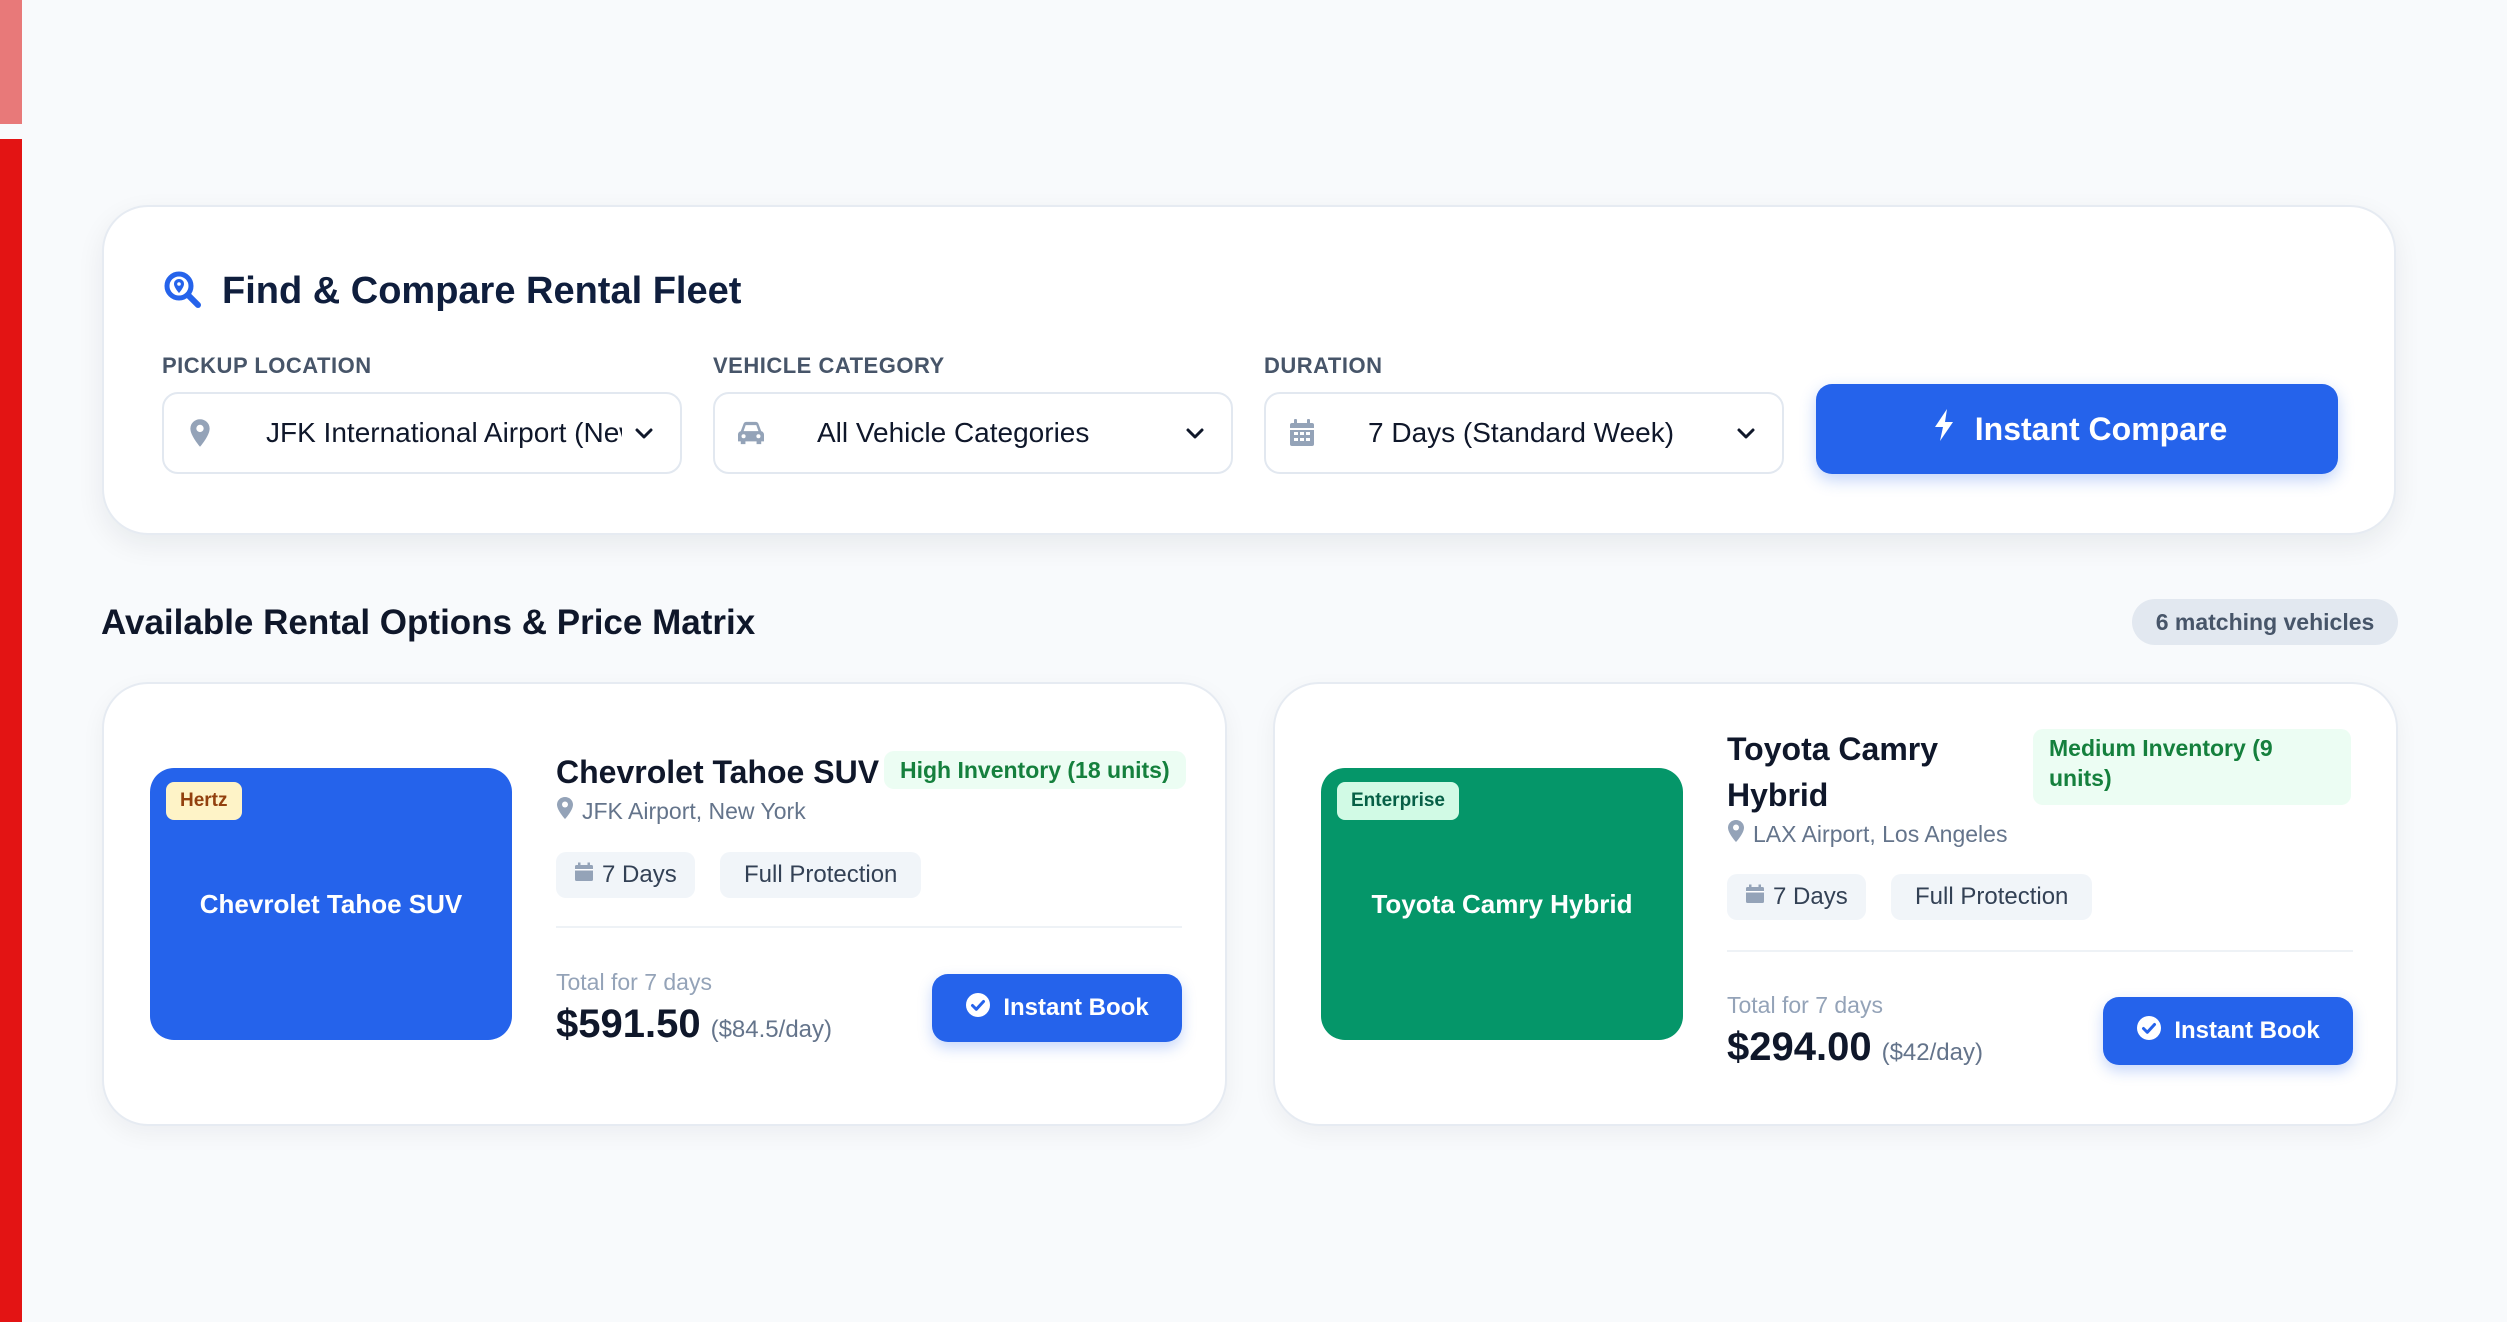 The width and height of the screenshot is (2507, 1322). Describe the element at coordinates (2080, 778) in the screenshot. I see `inventory-badge-line: units)` at that location.